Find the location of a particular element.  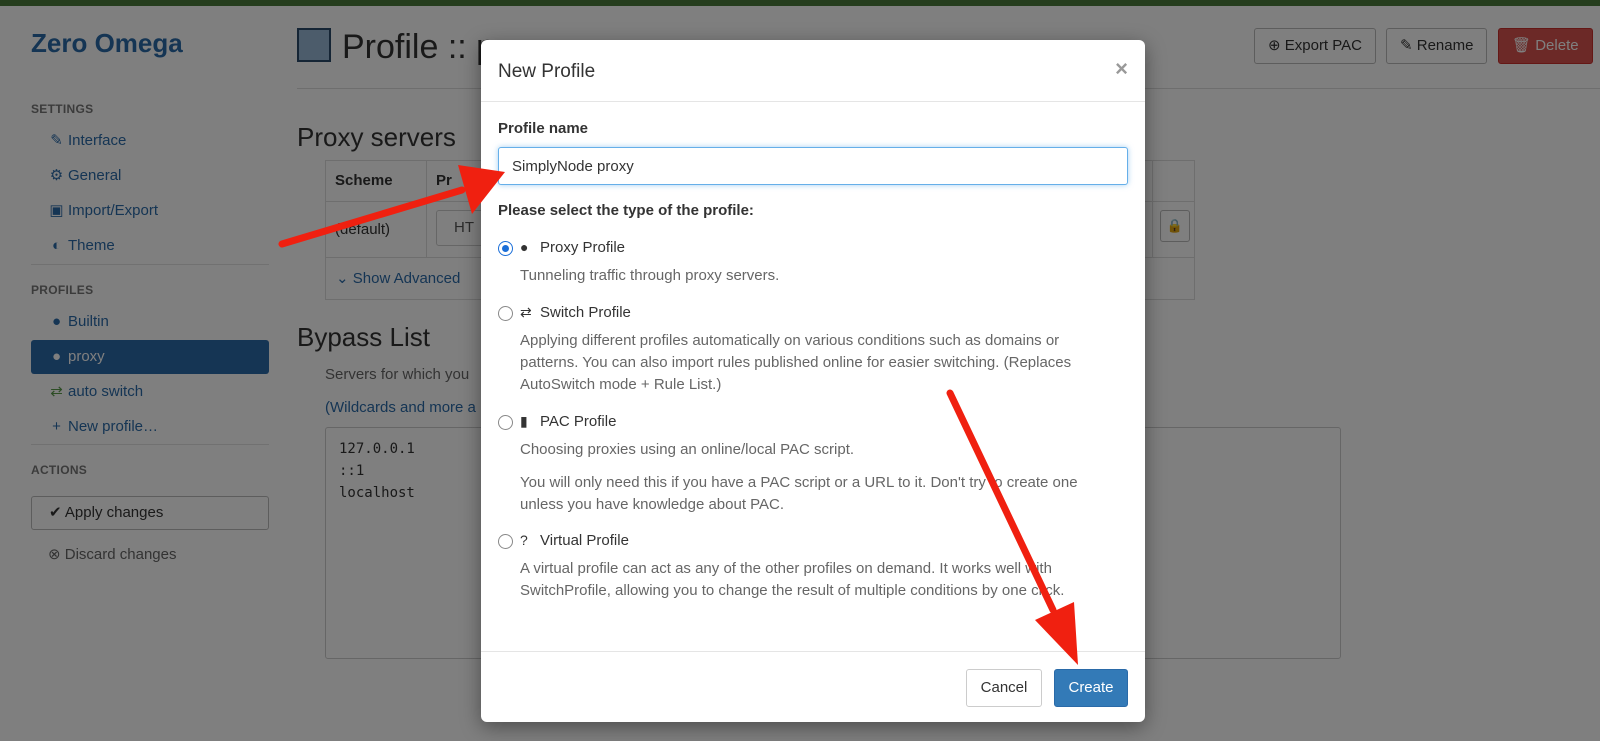

pac-profile-radio is located at coordinates (505, 422).